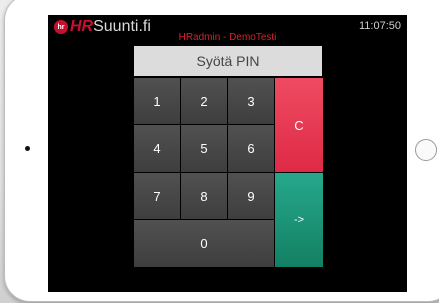  I want to click on page-subtitle: HRadmin - DemoTesti, so click(227, 37).